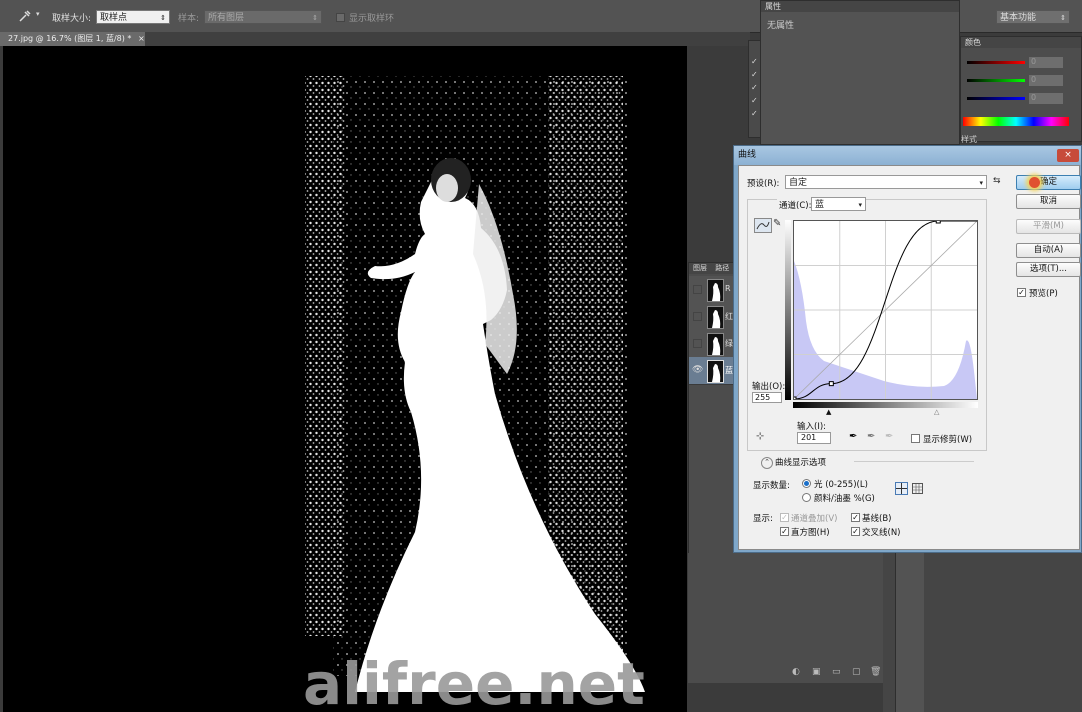 The height and width of the screenshot is (712, 1082). What do you see at coordinates (784, 531) in the screenshot?
I see `histogram-checkbox: ✓` at bounding box center [784, 531].